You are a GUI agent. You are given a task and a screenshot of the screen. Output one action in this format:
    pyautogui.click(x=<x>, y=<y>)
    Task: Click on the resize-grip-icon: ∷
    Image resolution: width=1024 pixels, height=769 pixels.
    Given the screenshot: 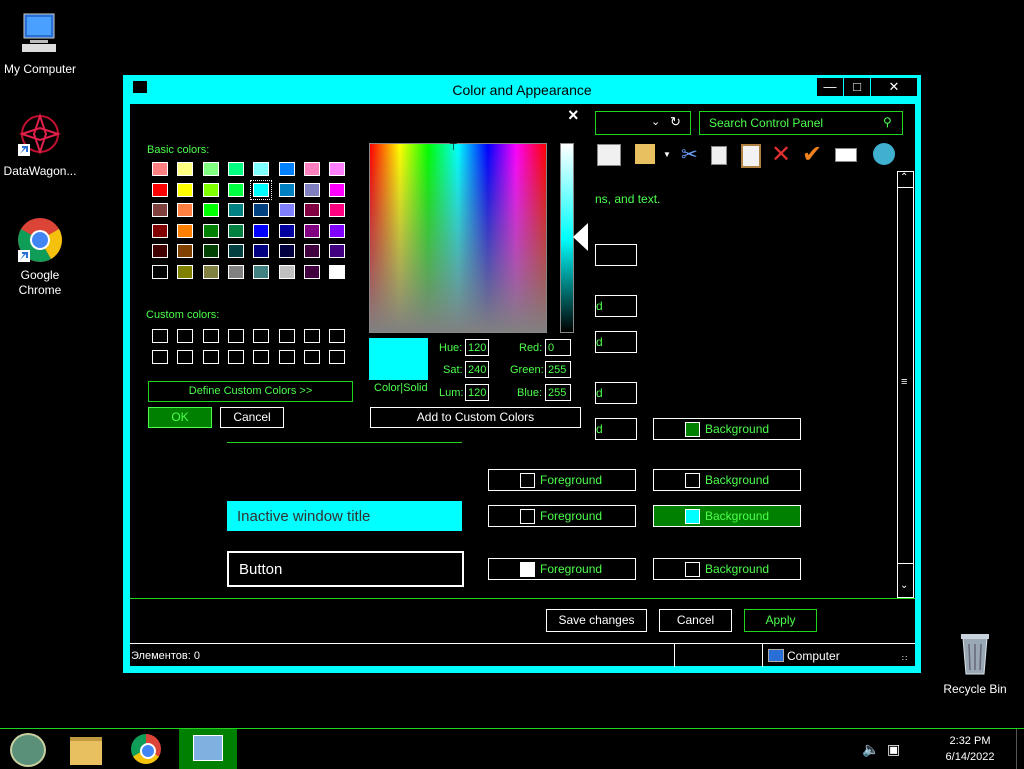 What is the action you would take?
    pyautogui.click(x=904, y=658)
    